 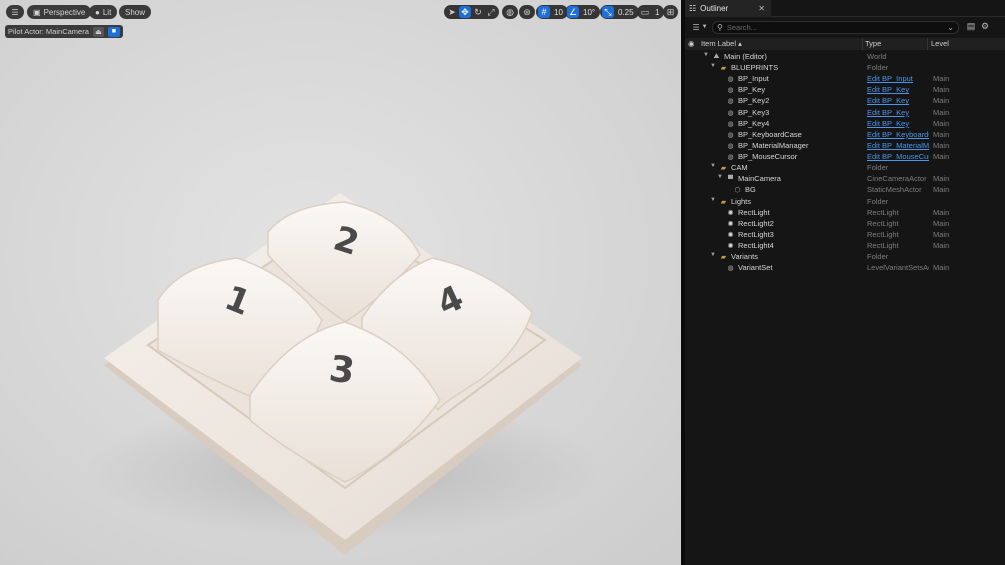 I want to click on edit-blueprint-link: Edit BP_KeyboardC, so click(x=898, y=134).